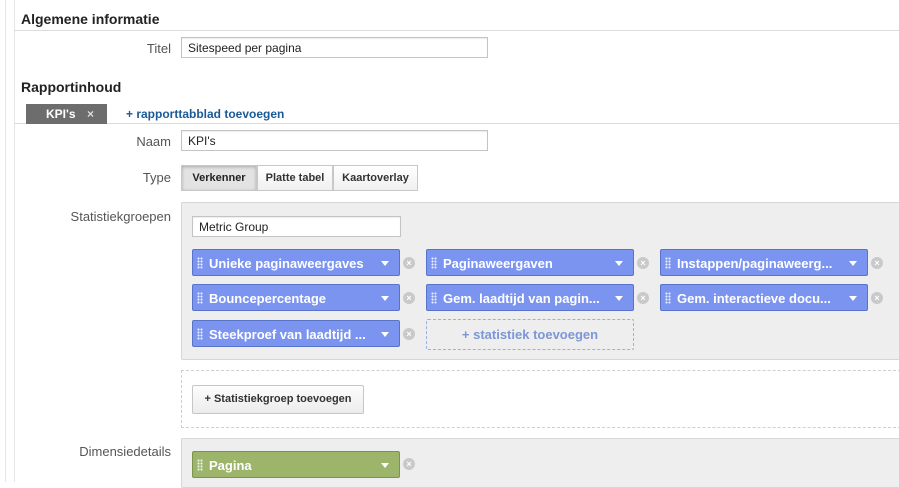  Describe the element at coordinates (125, 451) in the screenshot. I see `dimension-details-label: Dimensiedetails` at that location.